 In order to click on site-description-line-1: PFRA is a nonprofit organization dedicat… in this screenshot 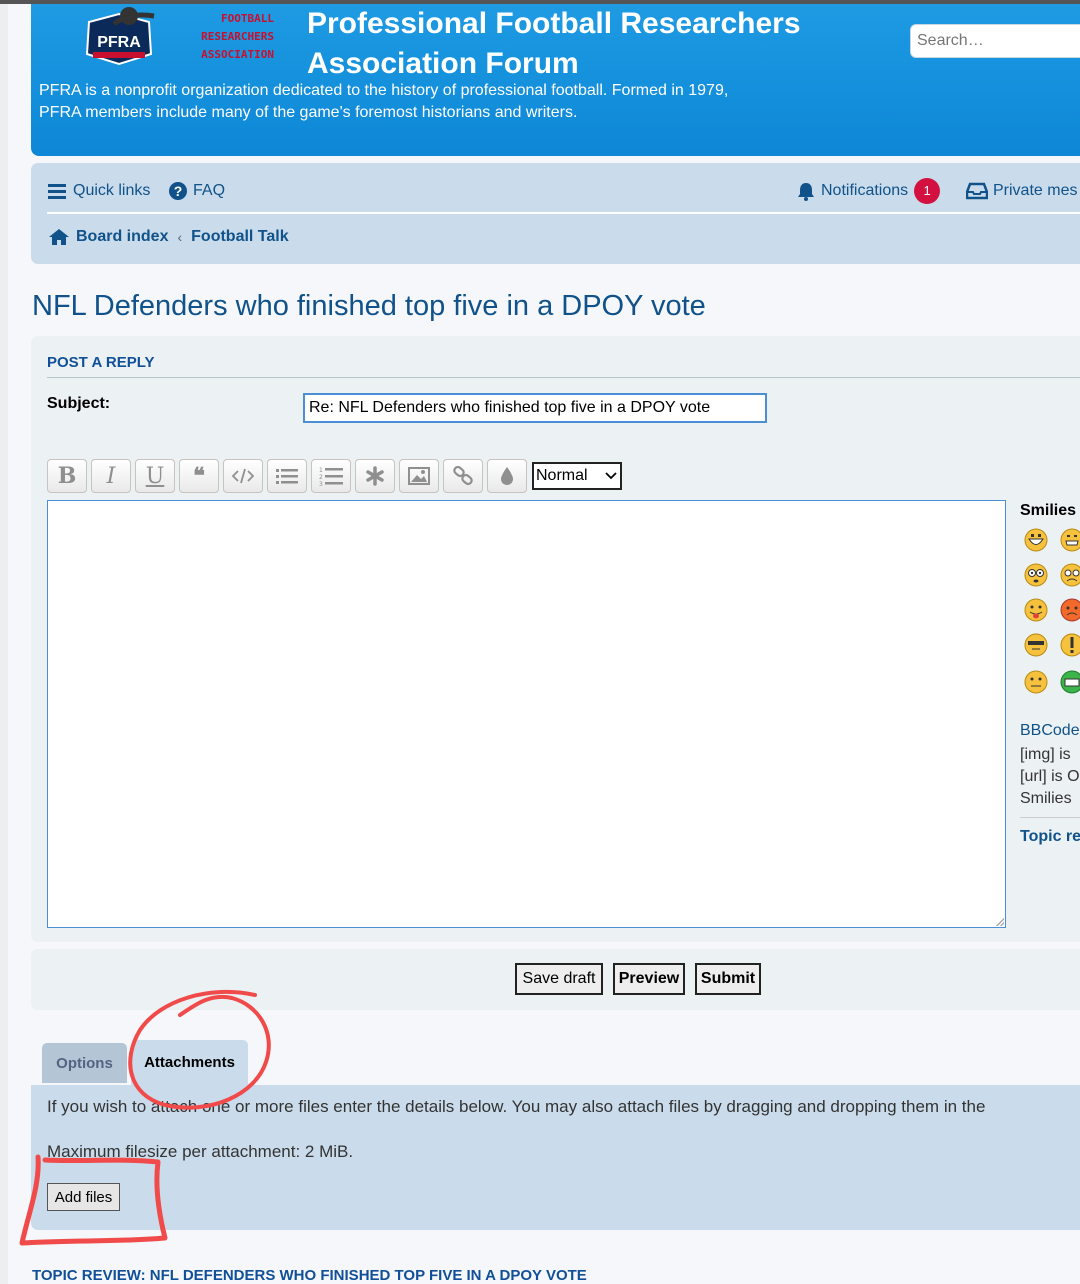, I will do `click(384, 90)`.